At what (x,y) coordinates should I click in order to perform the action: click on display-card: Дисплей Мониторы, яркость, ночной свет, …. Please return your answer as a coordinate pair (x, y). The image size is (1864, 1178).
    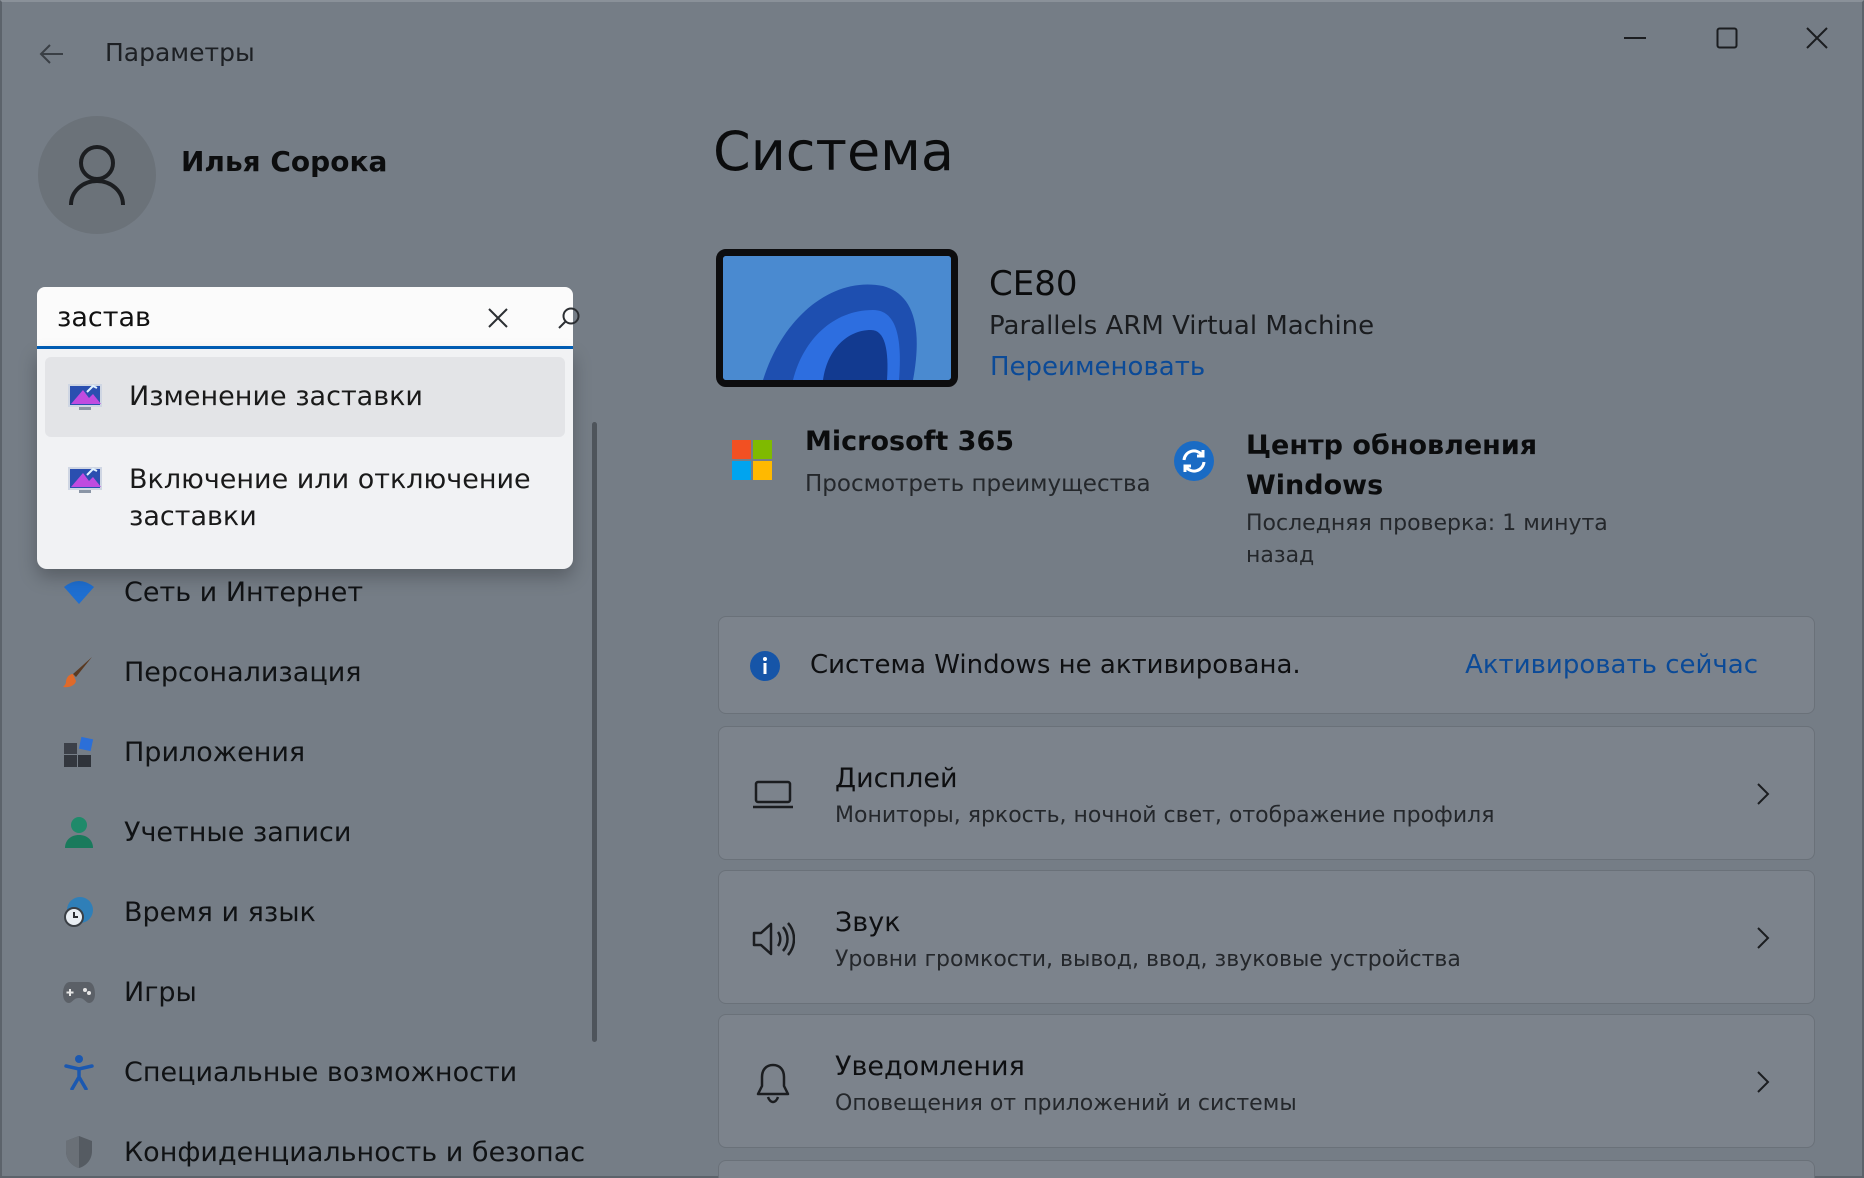
    Looking at the image, I should click on (1266, 793).